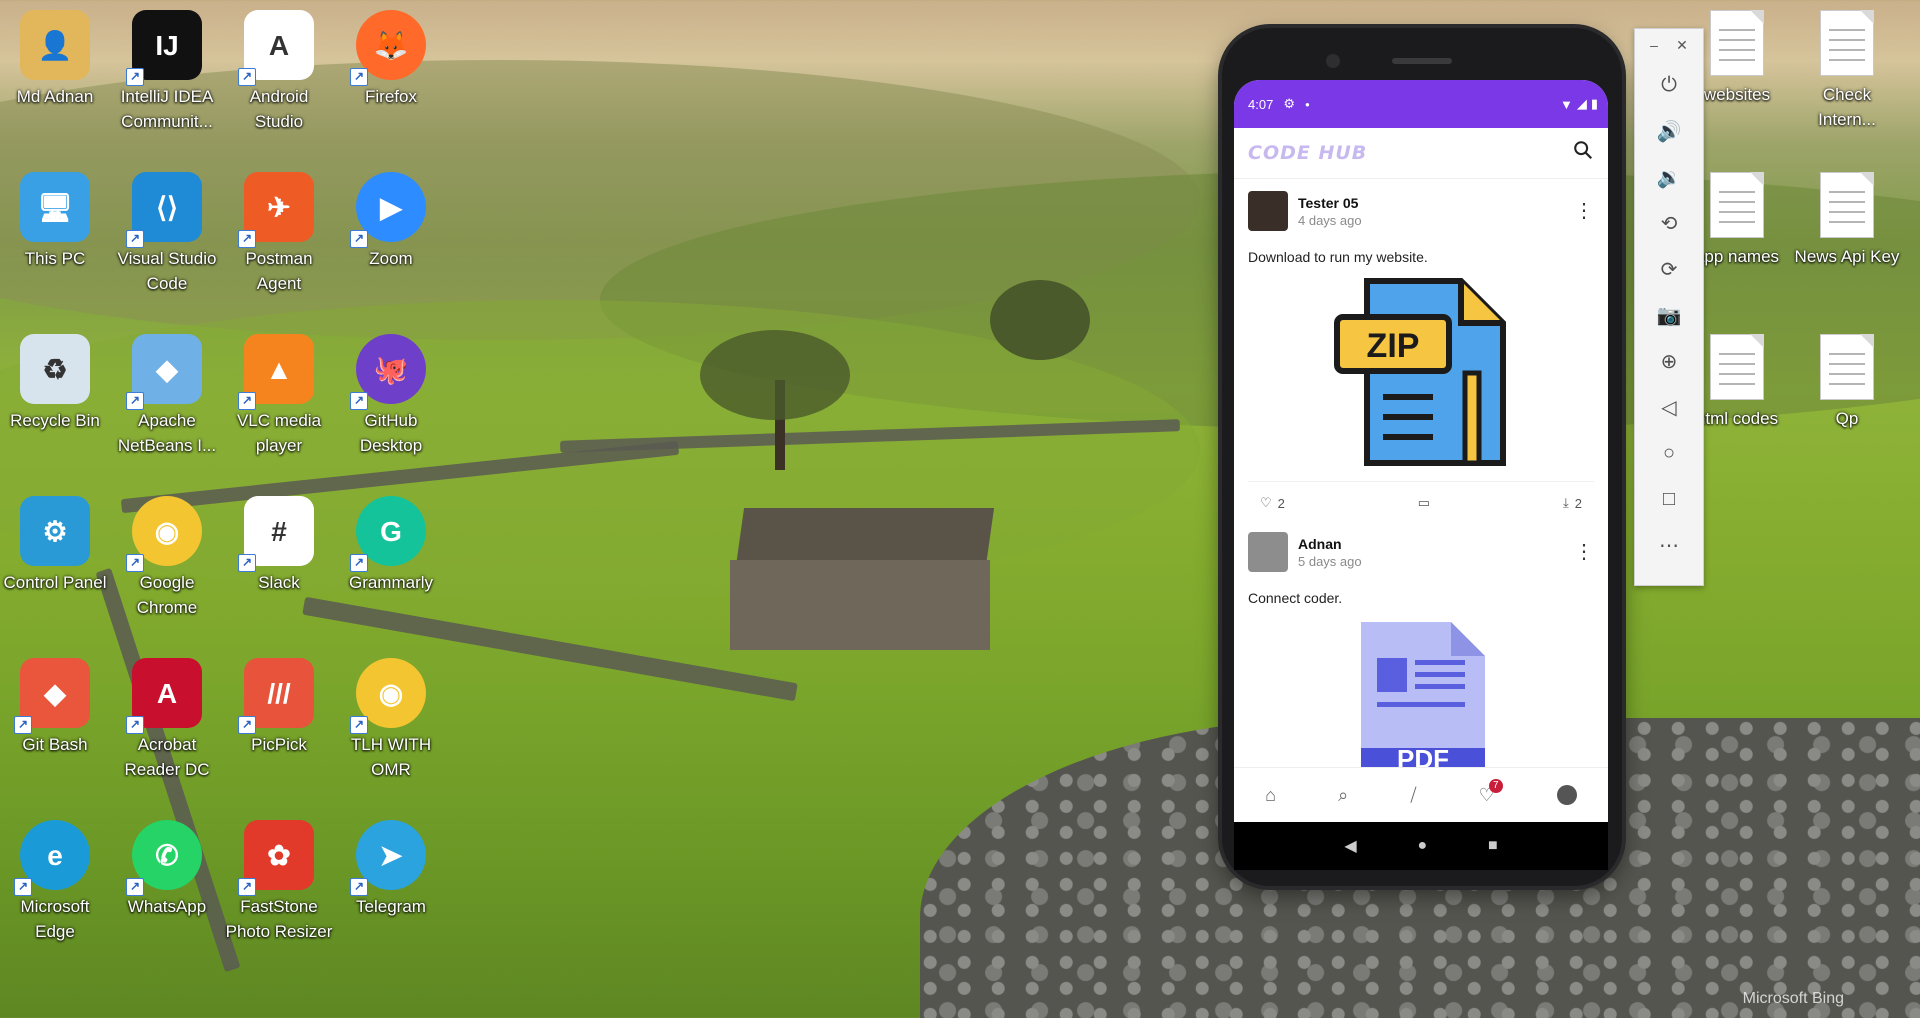 The height and width of the screenshot is (1018, 1920). I want to click on earpiece-speaker, so click(1422, 61).